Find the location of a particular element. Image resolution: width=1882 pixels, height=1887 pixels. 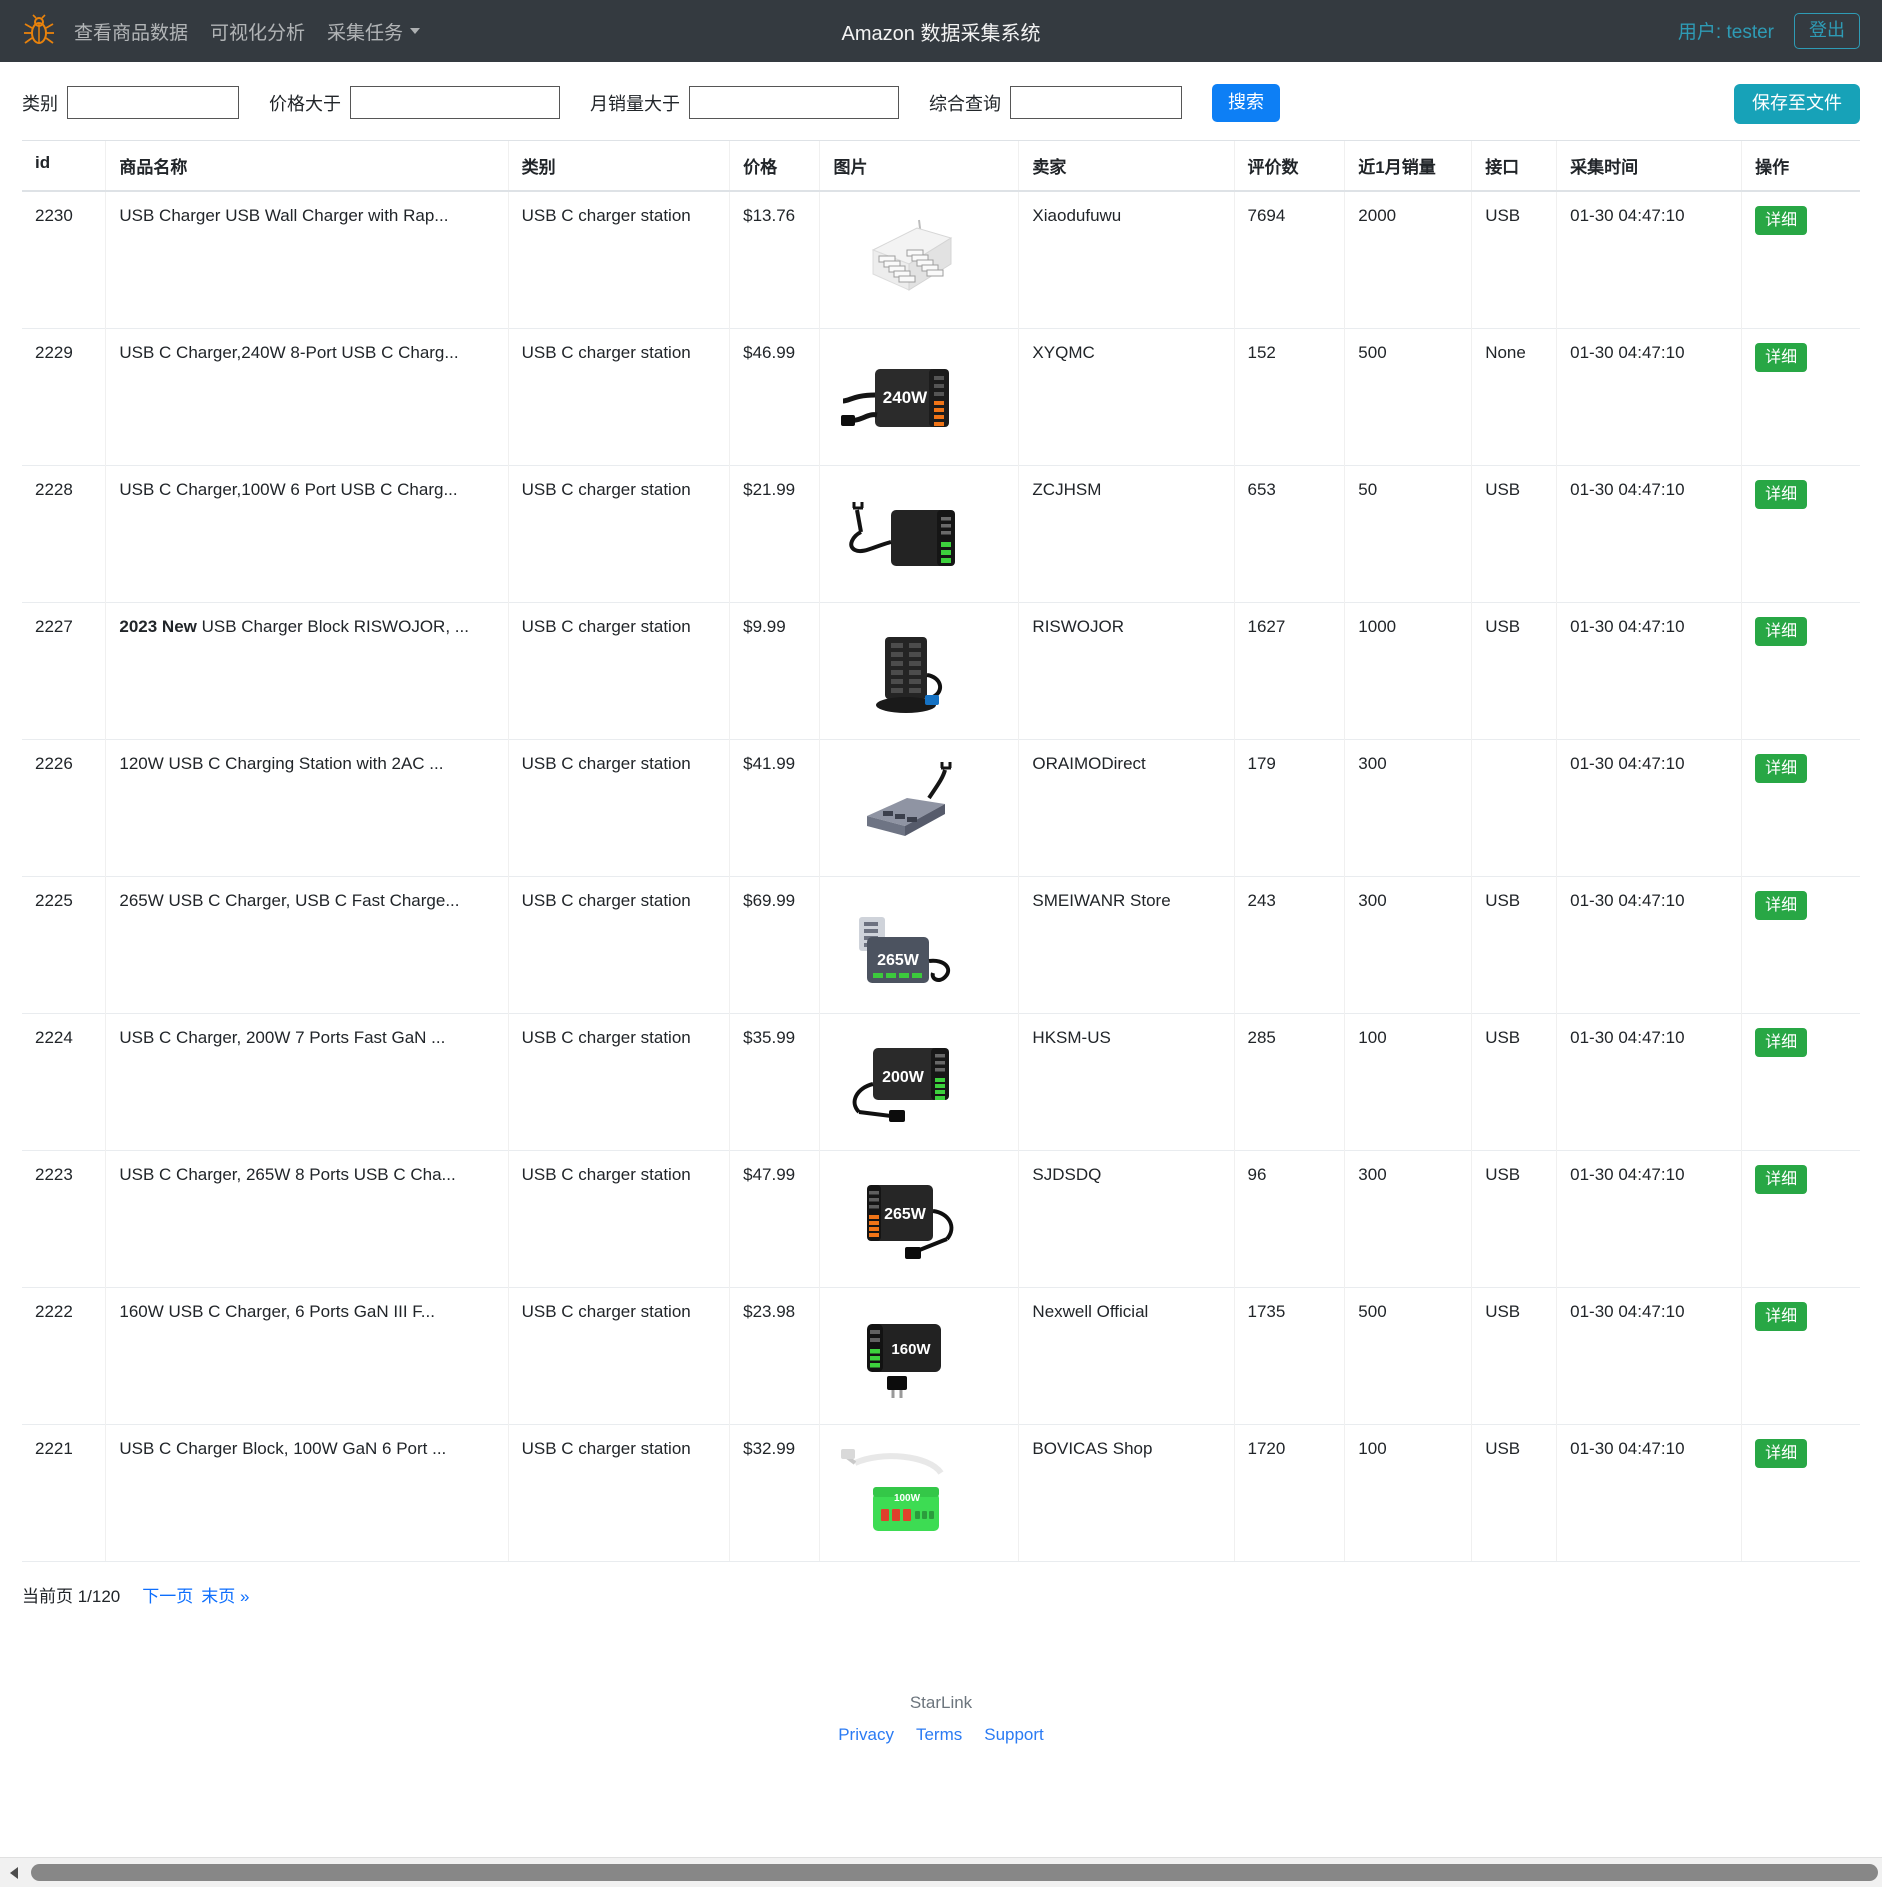

nav-collect-task: 采集任务 is located at coordinates (374, 31).